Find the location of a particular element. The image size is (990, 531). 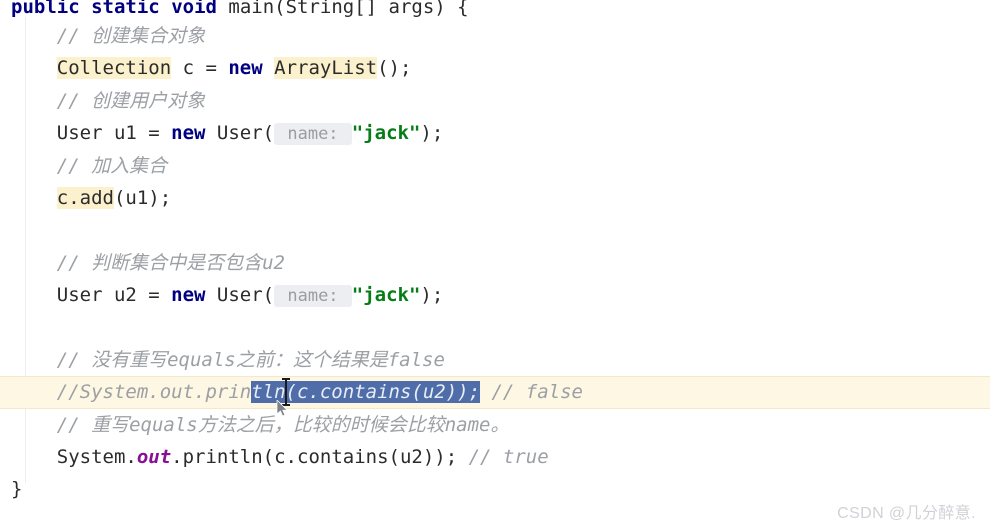

code-token-cmt: // 创建集合对象 is located at coordinates (131, 36).